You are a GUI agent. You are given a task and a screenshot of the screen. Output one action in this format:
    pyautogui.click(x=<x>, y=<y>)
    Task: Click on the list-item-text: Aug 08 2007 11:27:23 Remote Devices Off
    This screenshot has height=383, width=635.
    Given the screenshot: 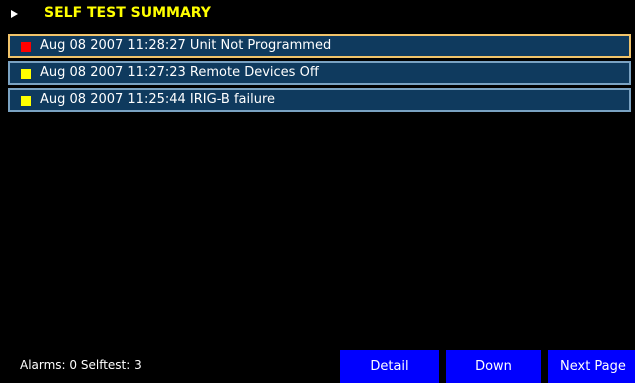 What is the action you would take?
    pyautogui.click(x=179, y=72)
    